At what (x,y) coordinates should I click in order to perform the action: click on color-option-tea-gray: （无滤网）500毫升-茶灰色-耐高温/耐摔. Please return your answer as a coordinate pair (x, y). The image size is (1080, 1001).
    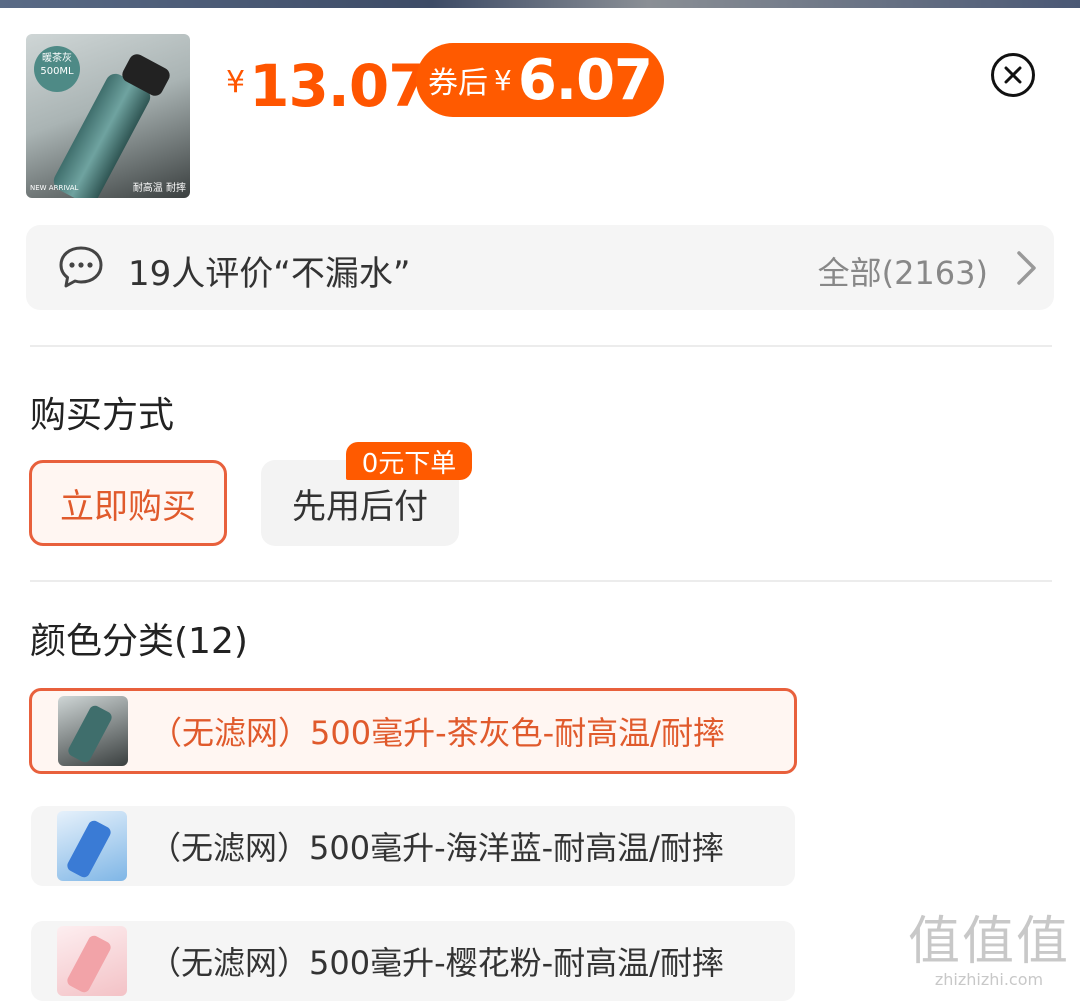
    Looking at the image, I should click on (413, 731).